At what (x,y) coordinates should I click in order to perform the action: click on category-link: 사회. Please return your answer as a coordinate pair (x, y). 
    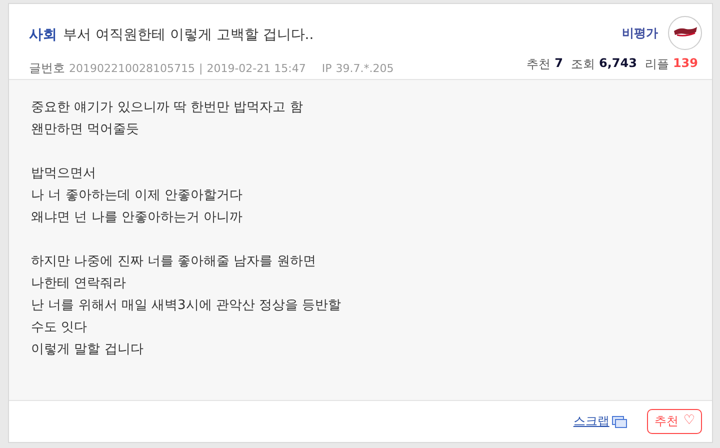
    Looking at the image, I should click on (43, 35).